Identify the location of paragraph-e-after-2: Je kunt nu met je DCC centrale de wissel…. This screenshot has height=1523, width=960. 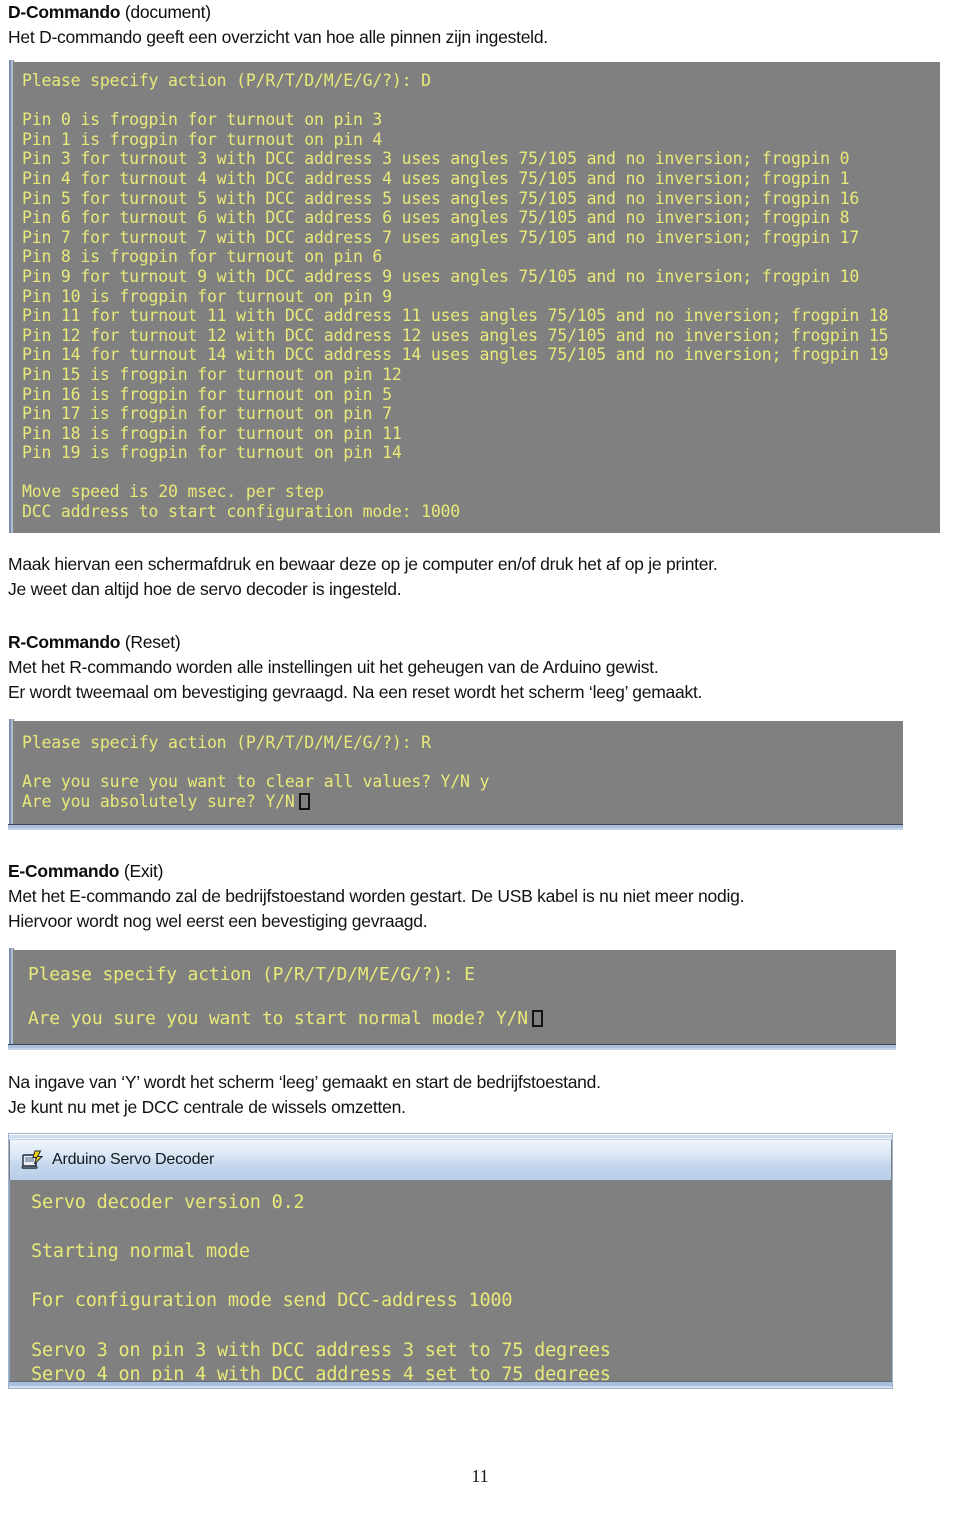
(207, 1107).